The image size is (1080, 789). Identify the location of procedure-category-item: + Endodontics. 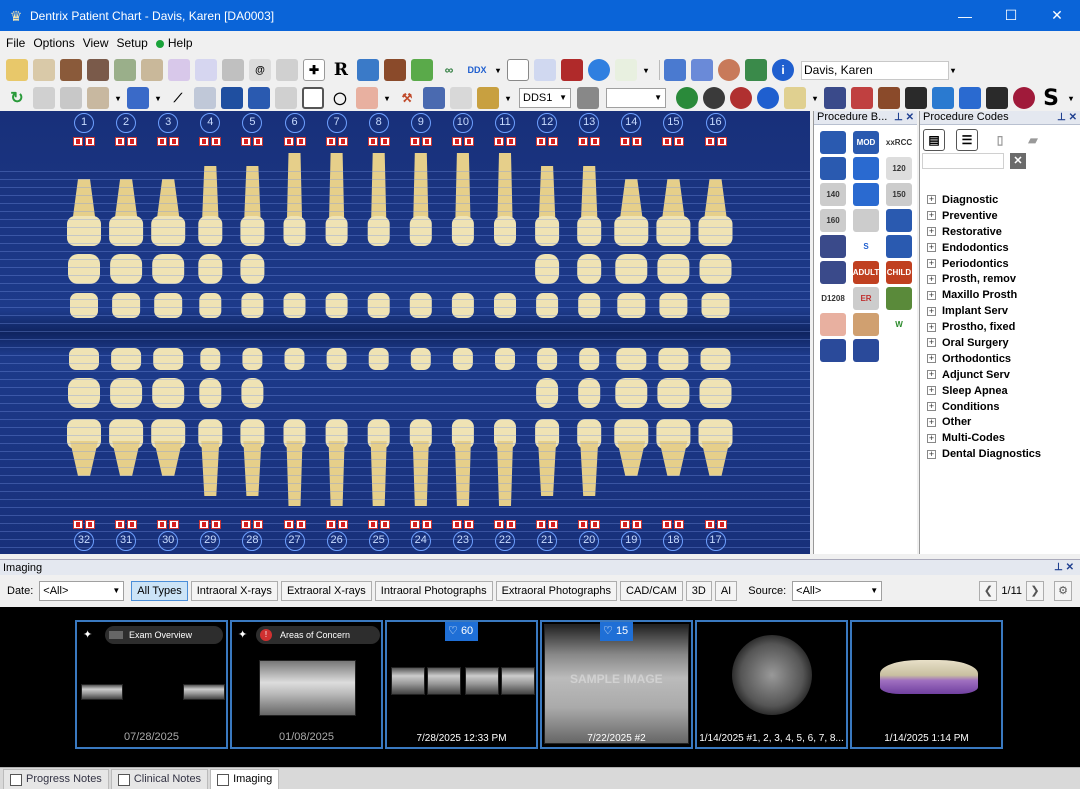
(1003, 248).